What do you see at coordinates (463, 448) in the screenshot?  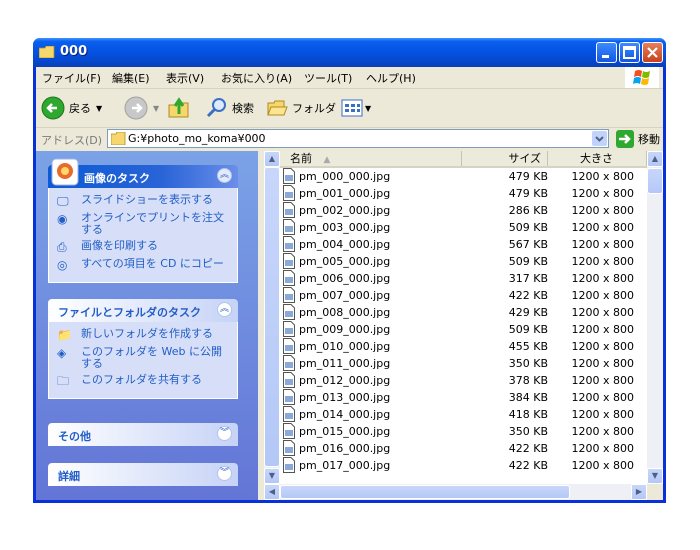 I see `table-row: pm_016_000.jpg 422 KB 1200 x 800` at bounding box center [463, 448].